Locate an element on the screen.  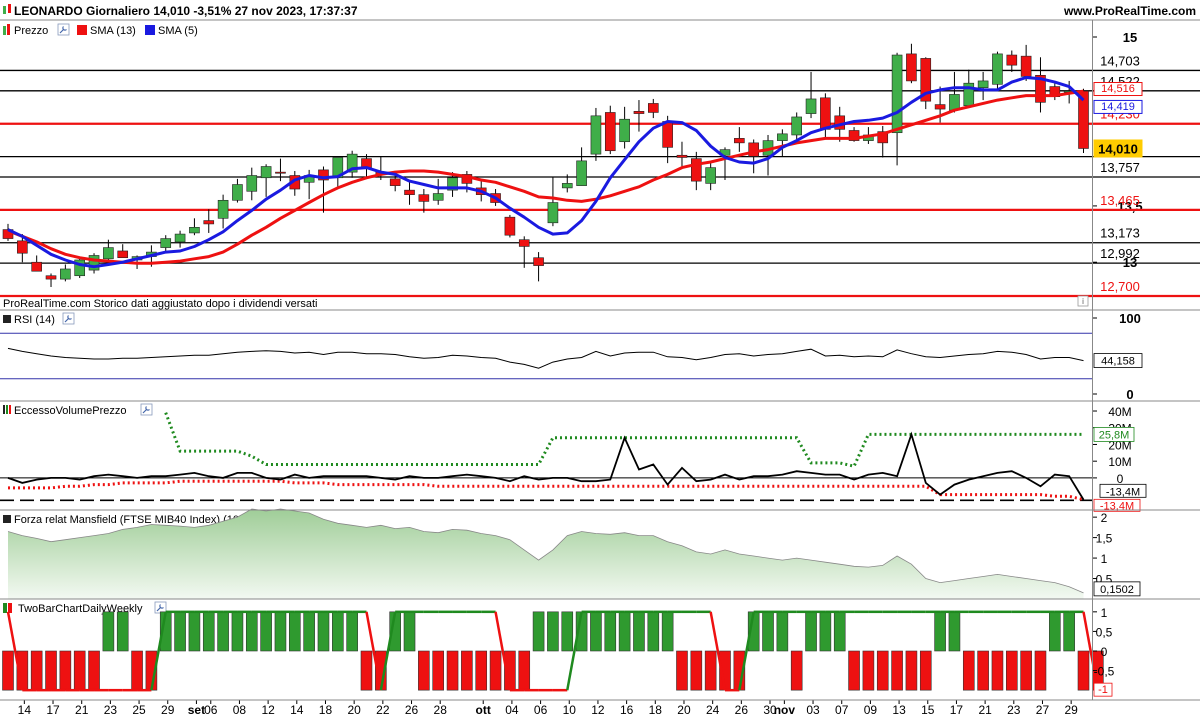
rsi-line is located at coordinates (545, 358).